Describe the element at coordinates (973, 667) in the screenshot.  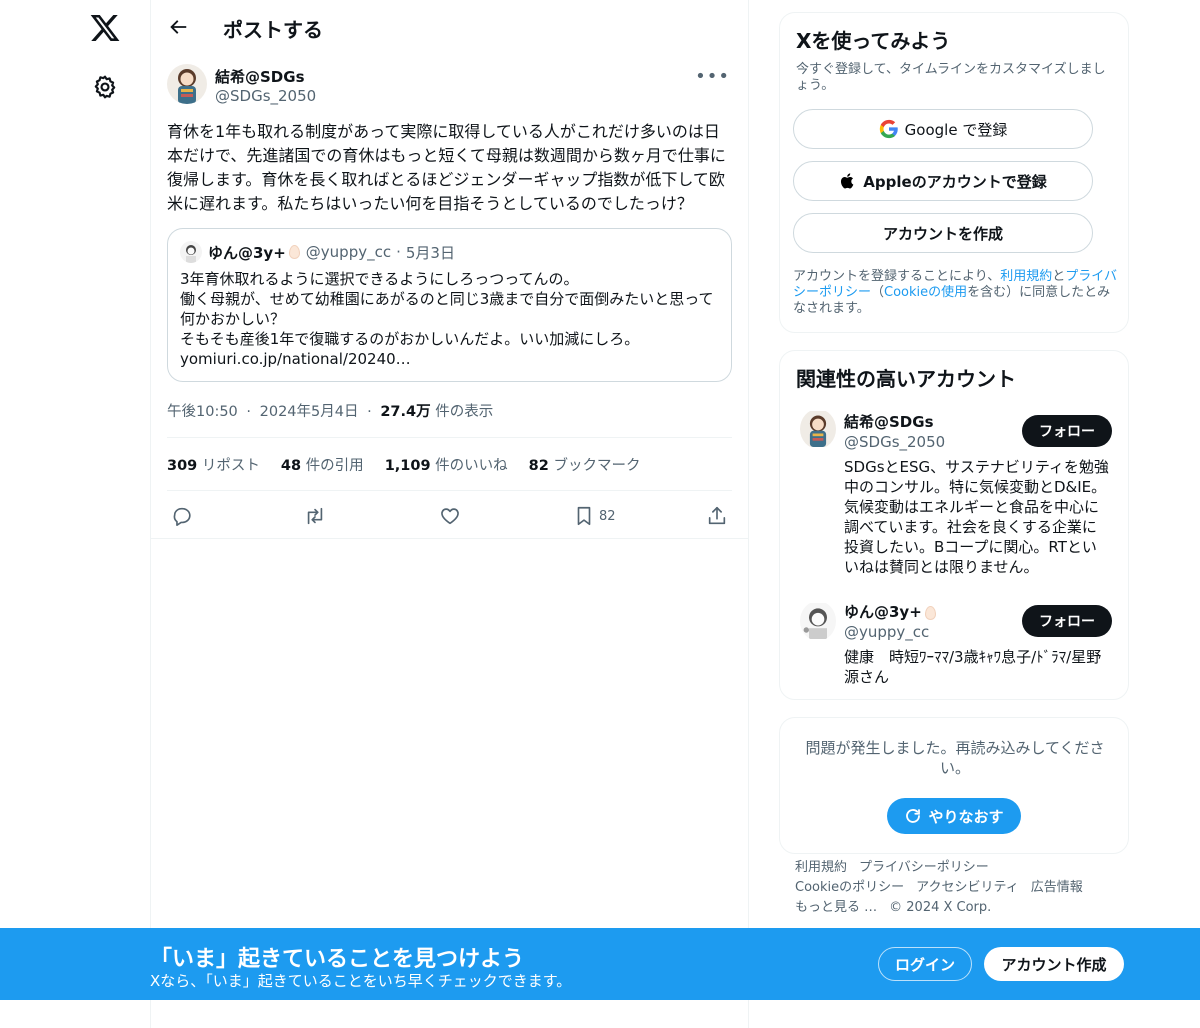
I see `account-bio: 健康 時短ﾜｰﾏﾏ/3歳ｷｬﾜ息子/ﾄﾞﾗﾏ/星野源さん` at that location.